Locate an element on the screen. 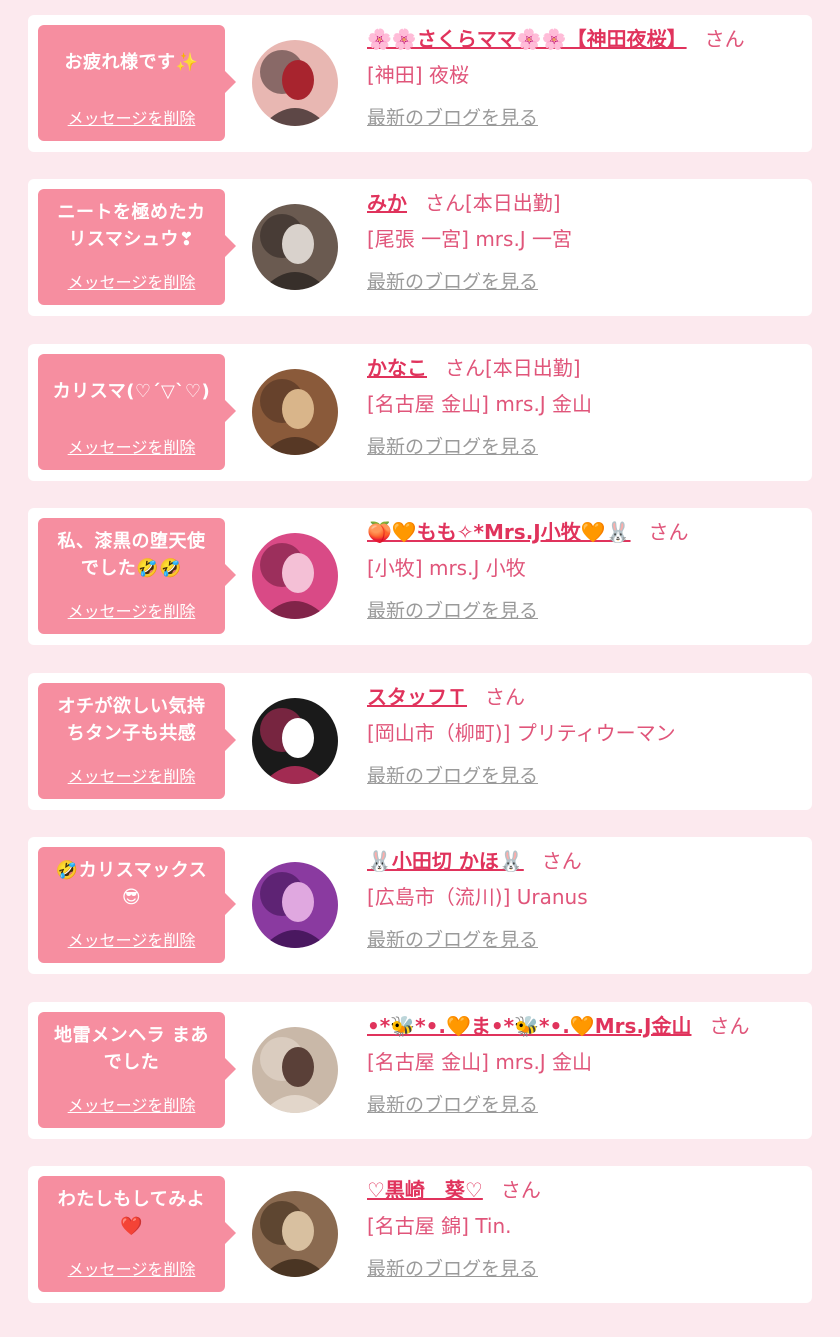  message-bubble: オチが欲しい気持 ちタン子も共感 メッセージを削除 is located at coordinates (137, 741).